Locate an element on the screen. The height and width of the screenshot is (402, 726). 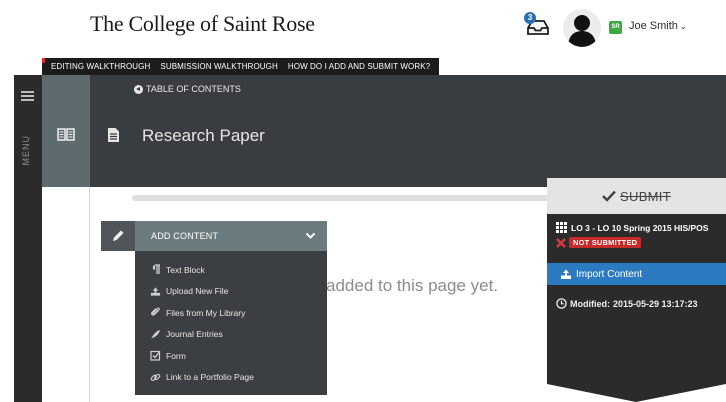
menu-item-upload-file: Upload New File is located at coordinates (231, 292).